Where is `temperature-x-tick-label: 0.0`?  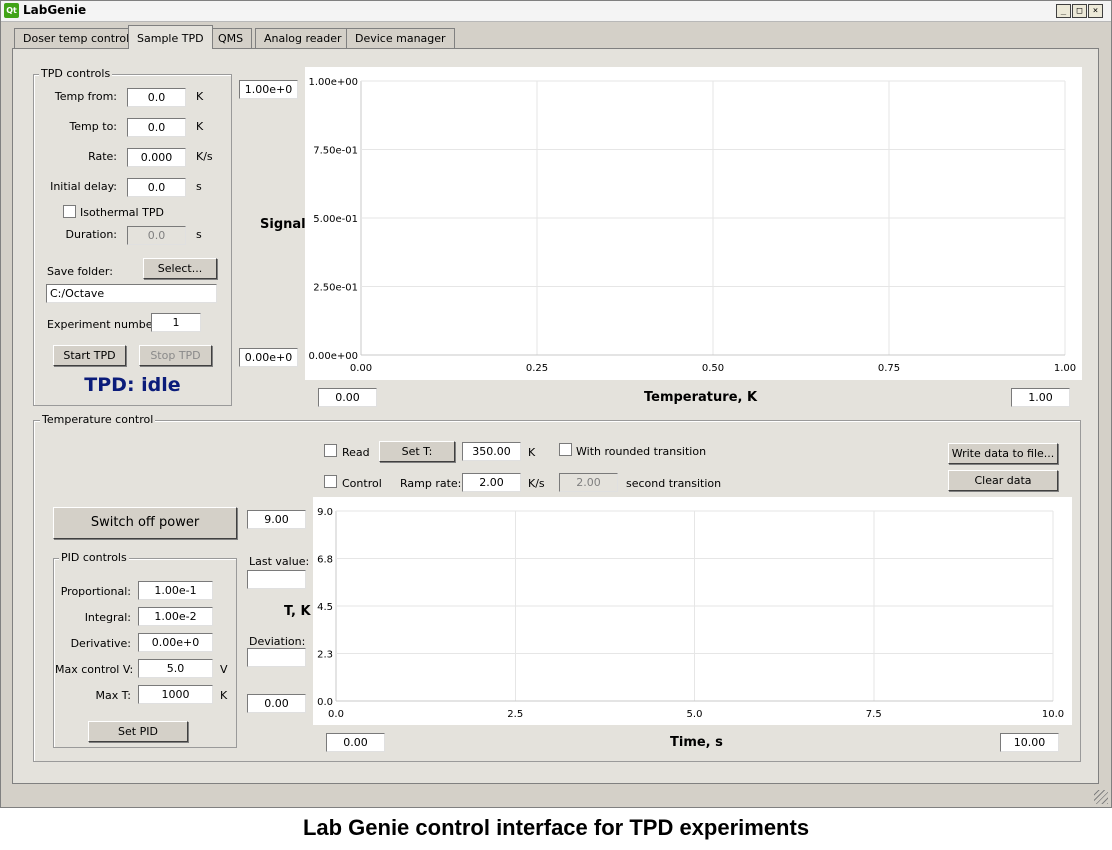
temperature-x-tick-label: 0.0 is located at coordinates (336, 714).